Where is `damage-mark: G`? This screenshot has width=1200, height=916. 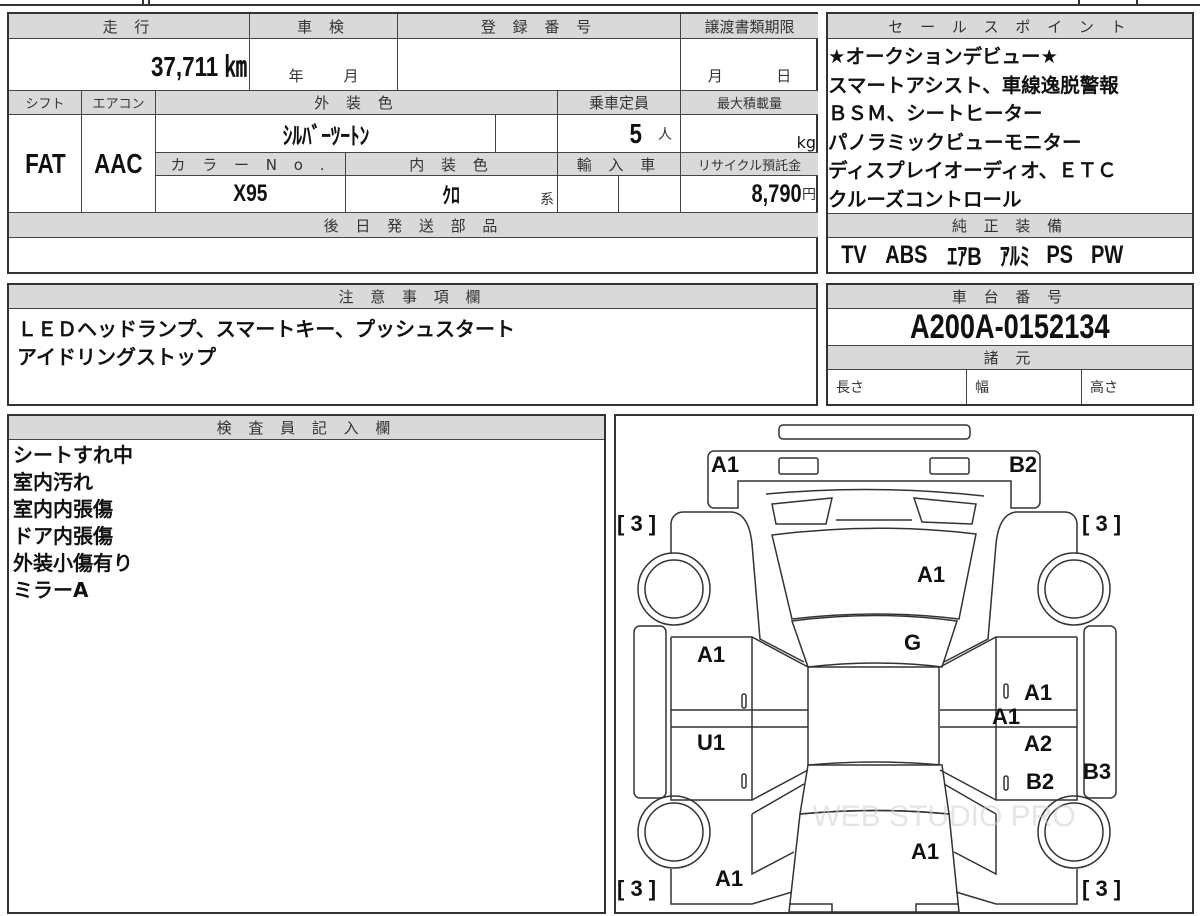 damage-mark: G is located at coordinates (912, 642).